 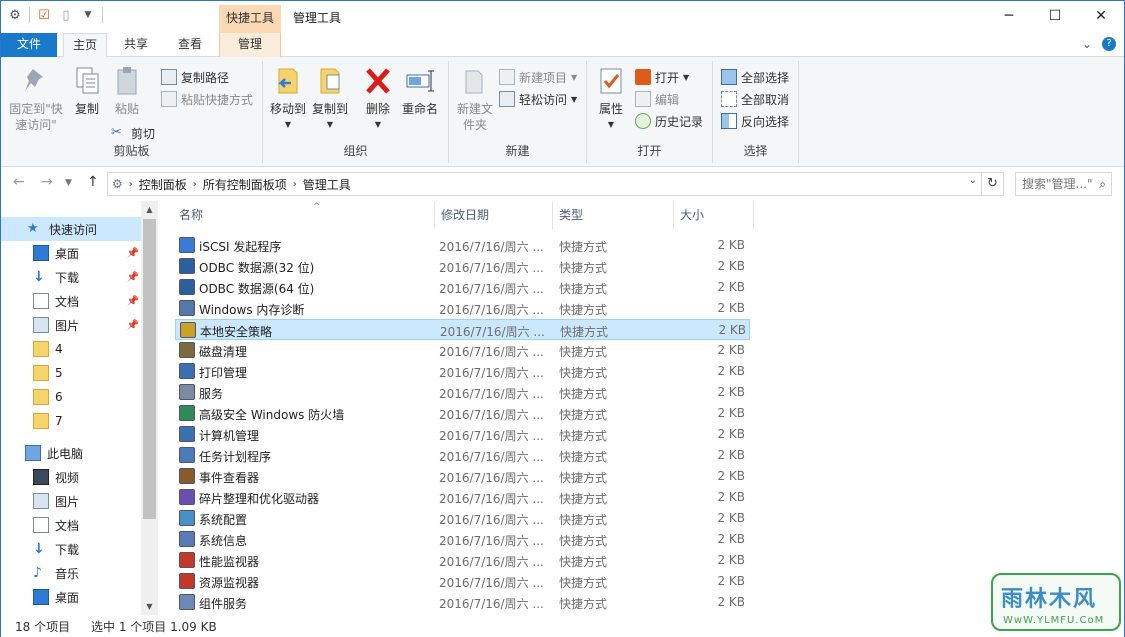 I want to click on nav-pc-pictures: 图片, so click(x=71, y=501).